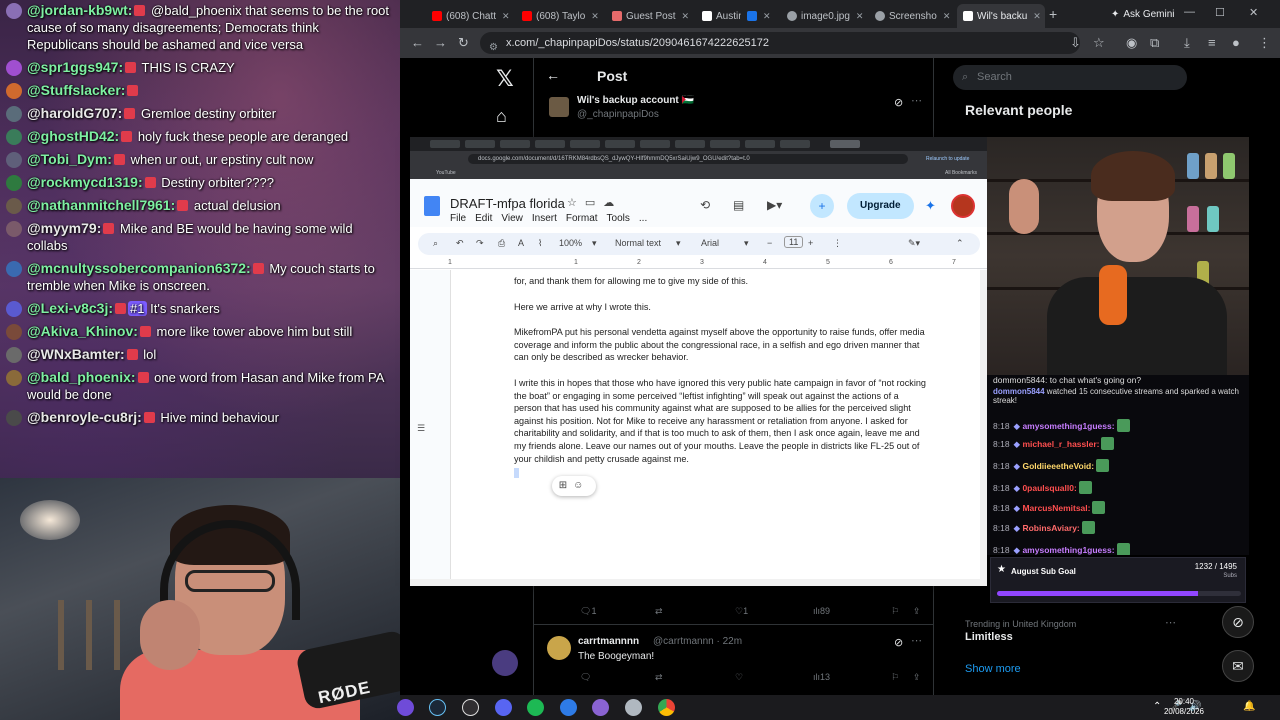  What do you see at coordinates (721, 307) in the screenshot?
I see `doc-paragraph: Here we arrive at why I wrote this.` at bounding box center [721, 307].